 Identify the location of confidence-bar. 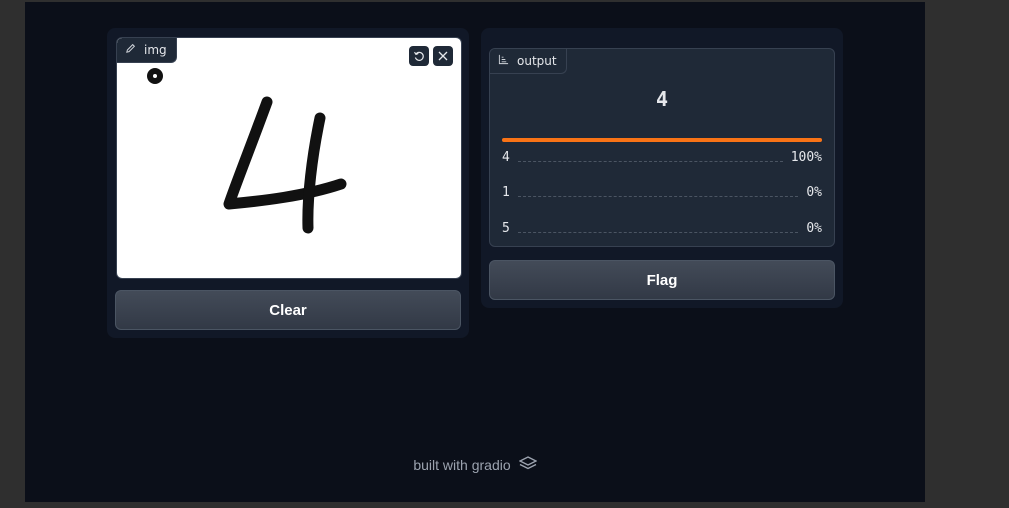
(662, 140).